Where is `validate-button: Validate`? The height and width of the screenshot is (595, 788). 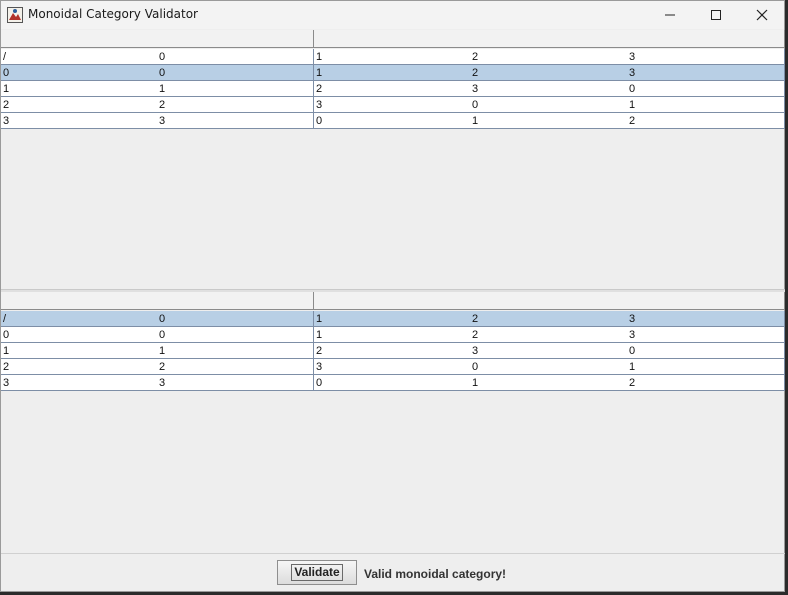
validate-button: Validate is located at coordinates (317, 572).